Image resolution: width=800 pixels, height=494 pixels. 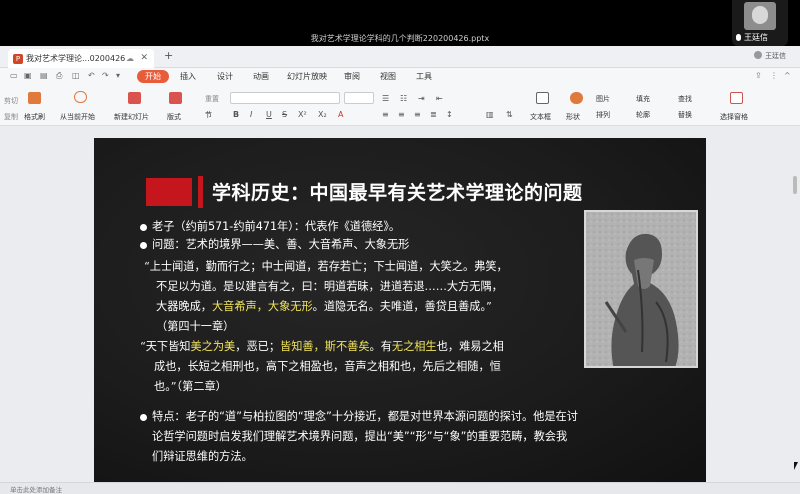 I want to click on outline-button: 轮廓, so click(x=643, y=115).